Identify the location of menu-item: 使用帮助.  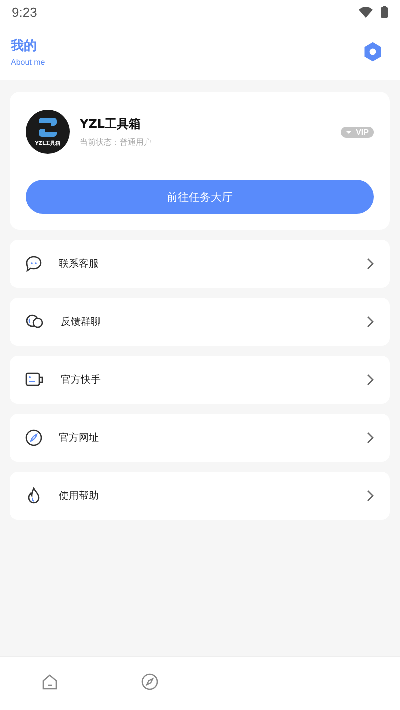
(200, 496).